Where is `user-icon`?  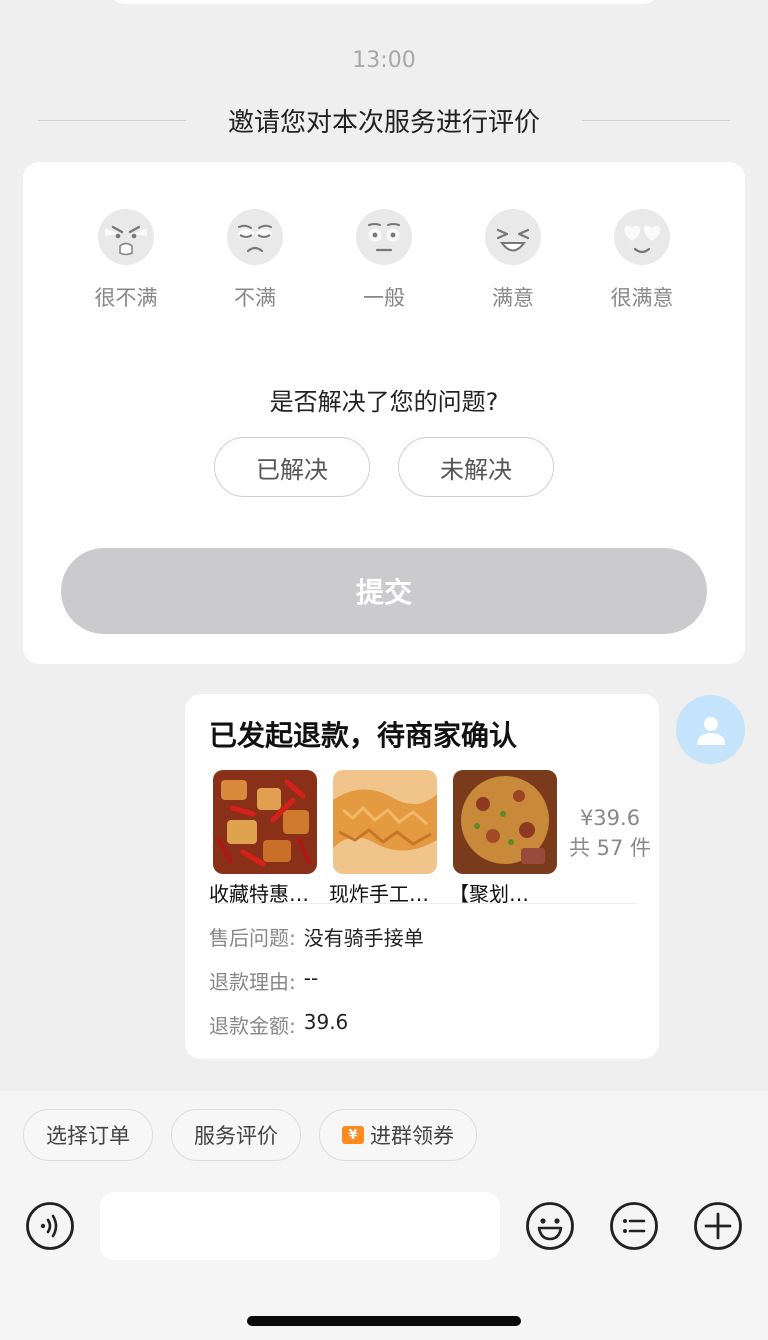
user-icon is located at coordinates (710, 730).